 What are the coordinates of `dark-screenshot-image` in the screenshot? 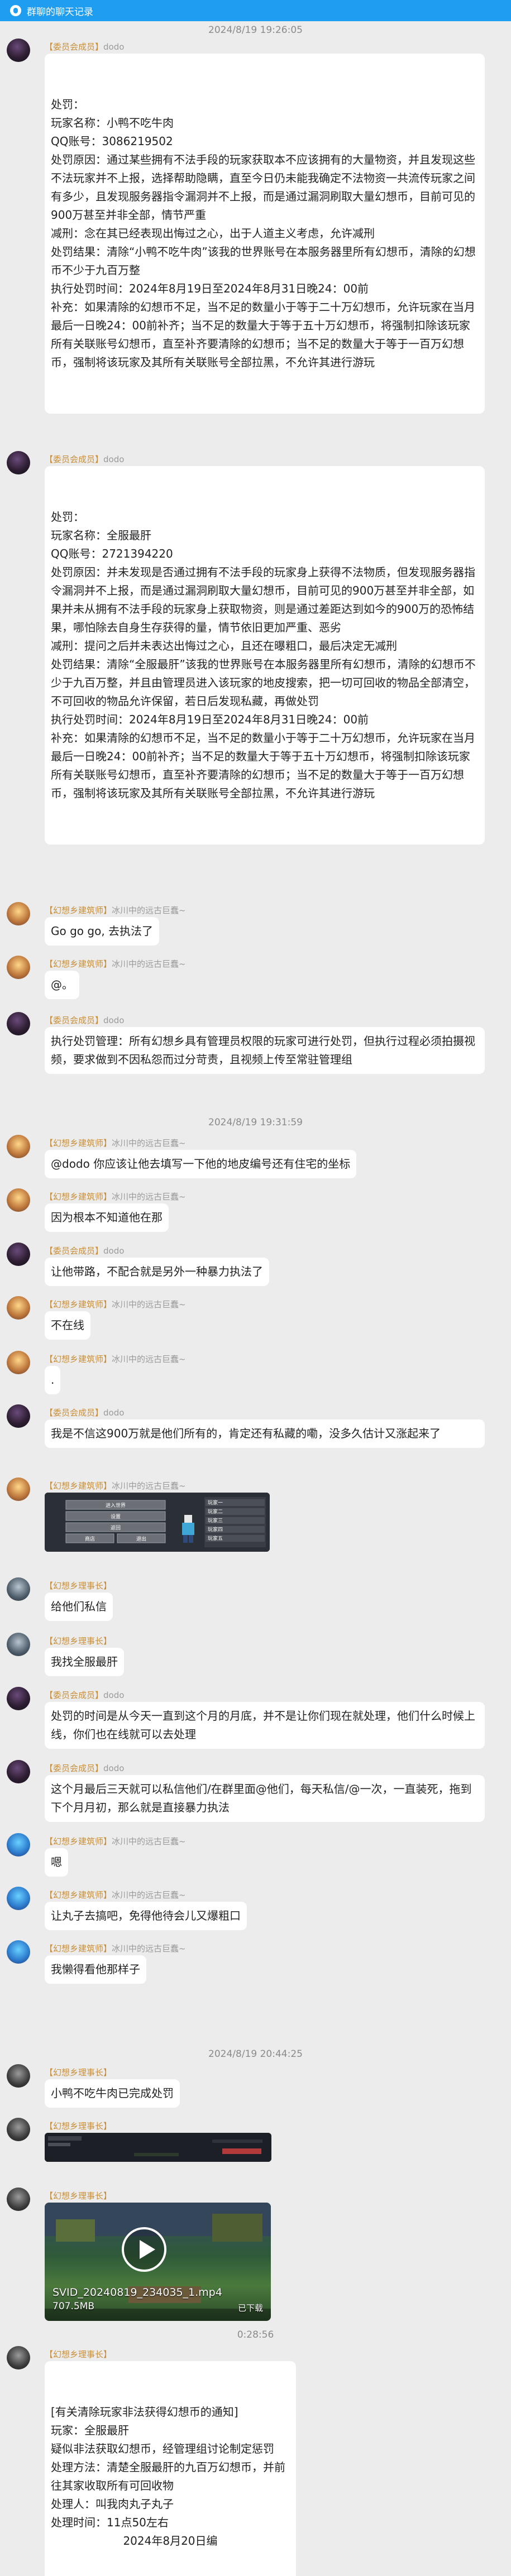 It's located at (158, 2147).